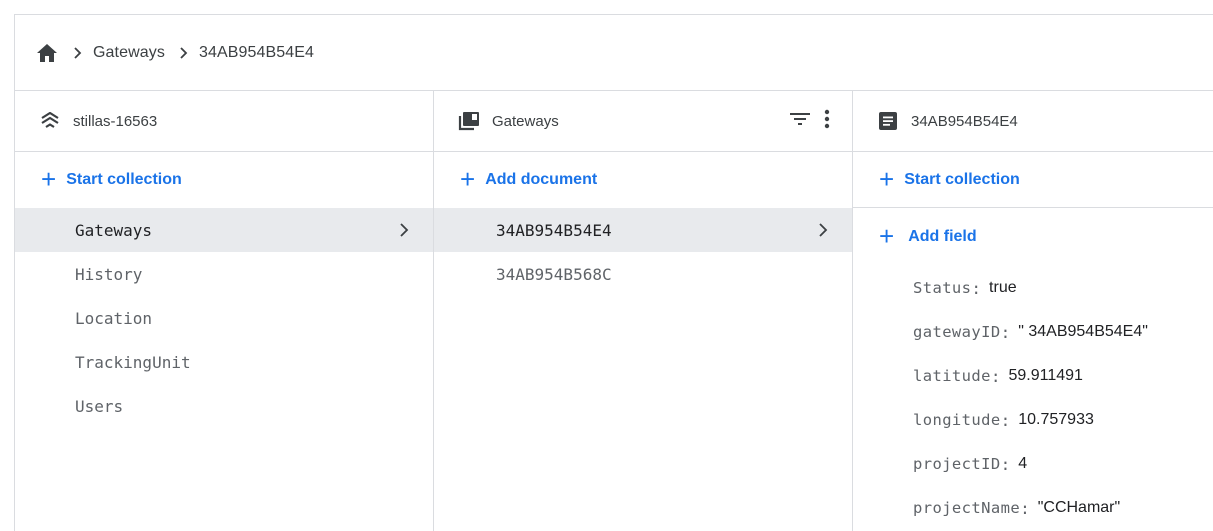 The image size is (1213, 531). Describe the element at coordinates (614, 53) in the screenshot. I see `breadcrumb: Gateways 34AB954B54E4` at that location.